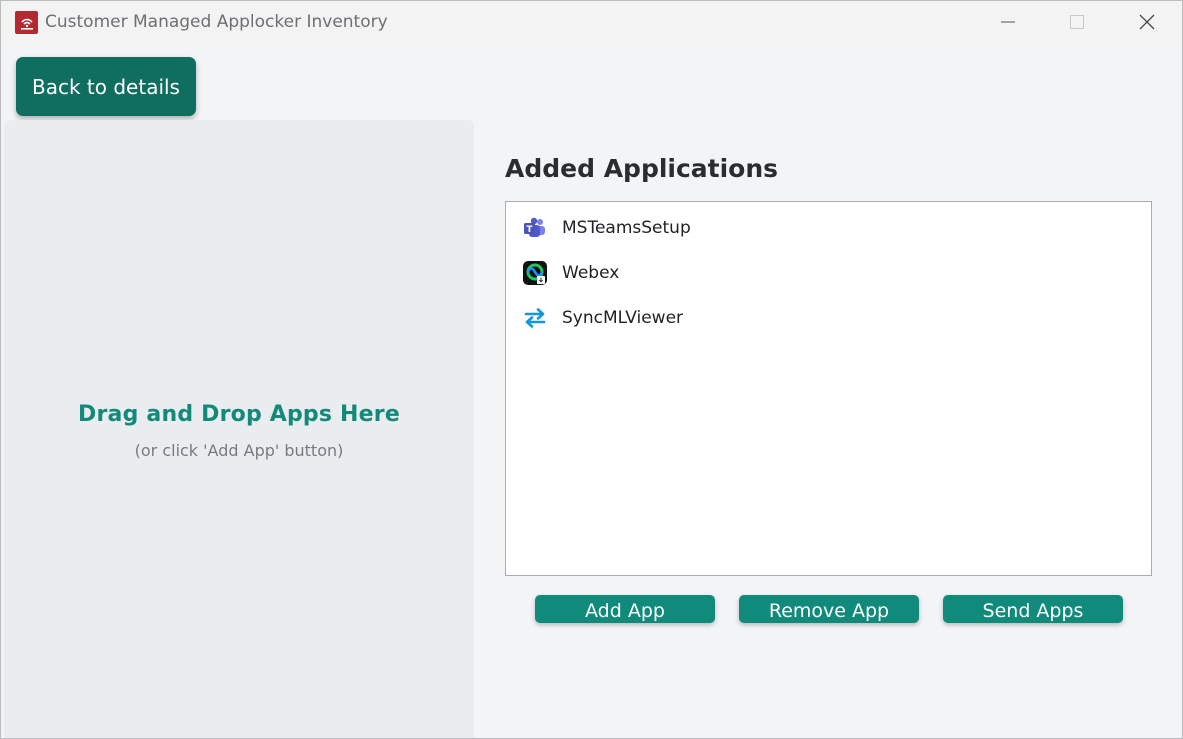 The image size is (1183, 739). Describe the element at coordinates (623, 318) in the screenshot. I see `list-item-label: SyncMLViewer` at that location.